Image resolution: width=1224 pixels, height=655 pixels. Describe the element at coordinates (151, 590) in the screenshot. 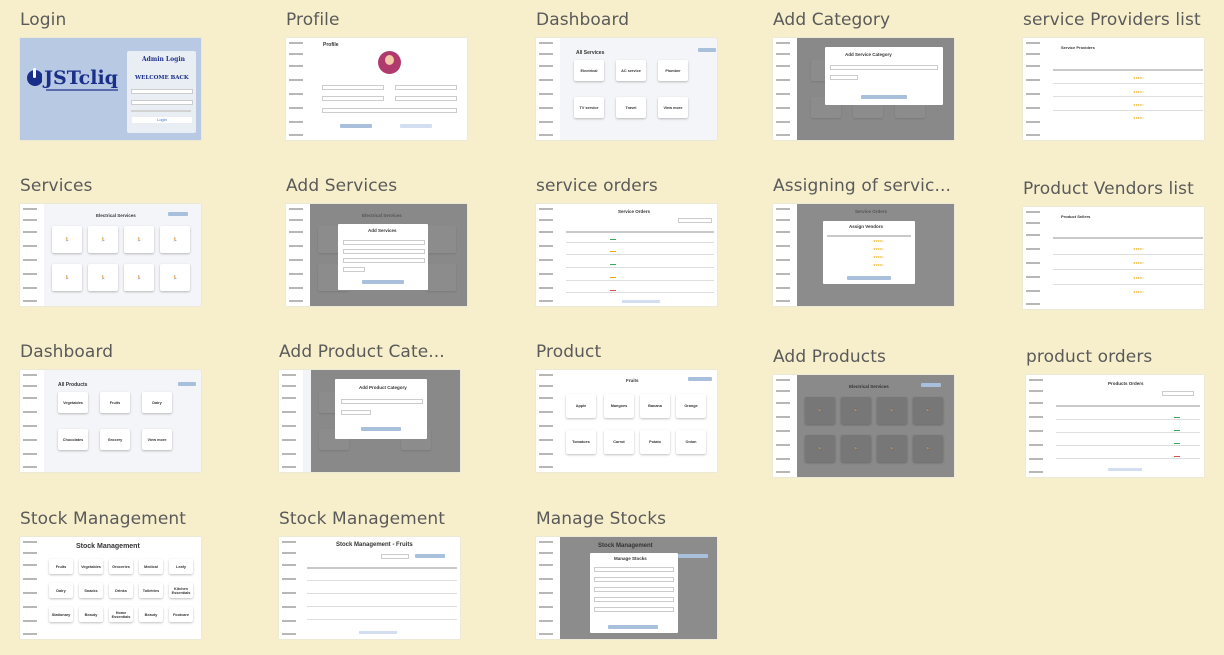

I see `stock-tile: Toiletries` at that location.